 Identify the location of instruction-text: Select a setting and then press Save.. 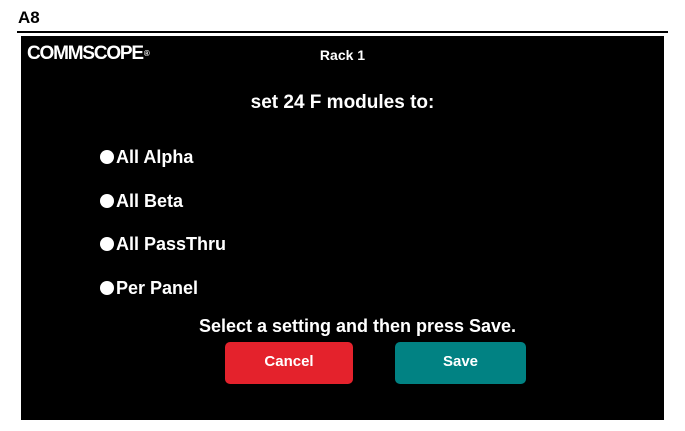
(357, 326).